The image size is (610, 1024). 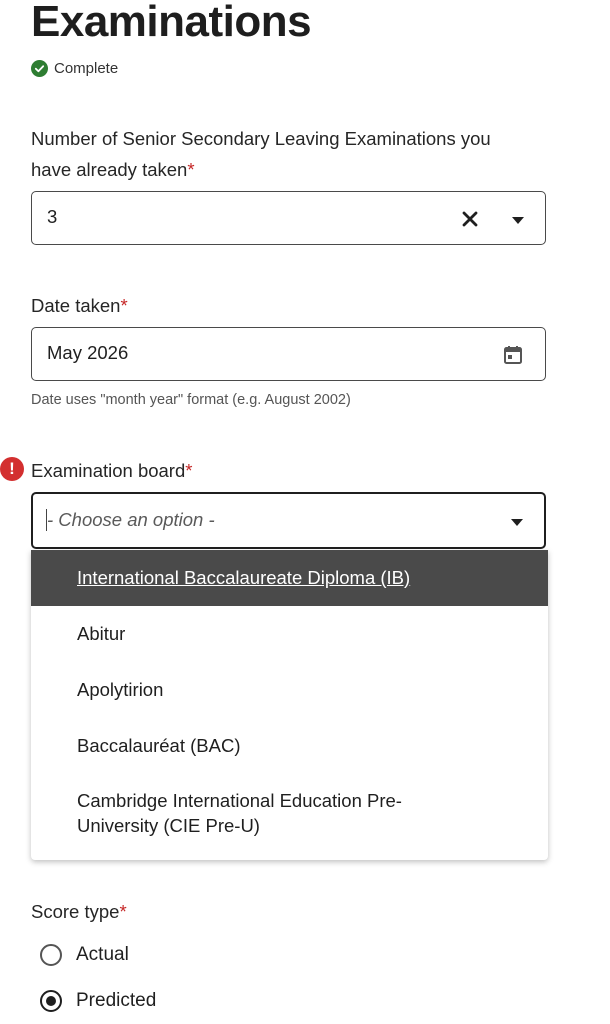 I want to click on error-icon: !, so click(x=12, y=469).